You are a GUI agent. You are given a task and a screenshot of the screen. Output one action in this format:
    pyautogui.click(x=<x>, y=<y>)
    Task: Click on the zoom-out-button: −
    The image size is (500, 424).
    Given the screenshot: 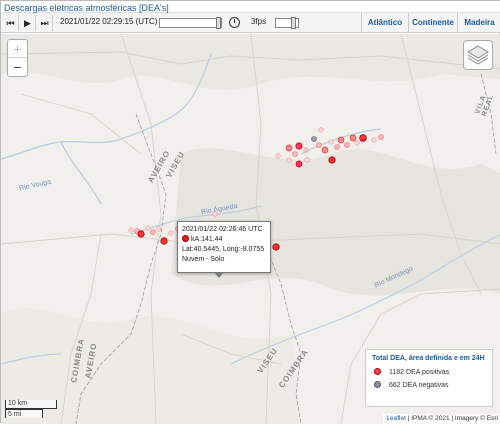 What is the action you would take?
    pyautogui.click(x=17, y=67)
    